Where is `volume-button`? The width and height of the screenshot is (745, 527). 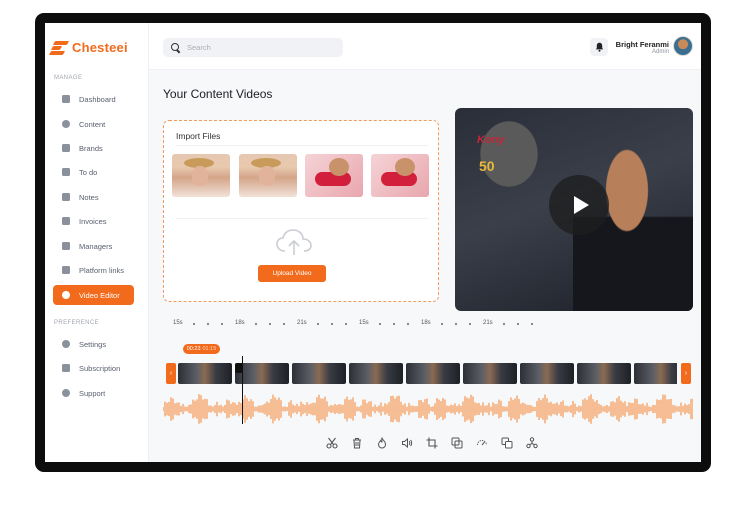
volume-button is located at coordinates (407, 443).